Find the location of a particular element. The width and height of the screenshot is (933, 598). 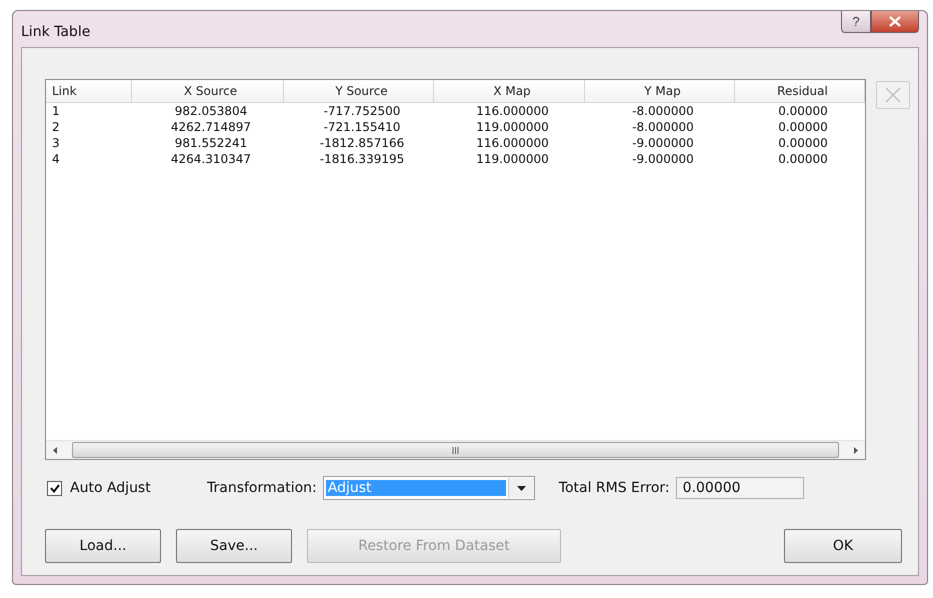

left-arrow-icon is located at coordinates (55, 450).